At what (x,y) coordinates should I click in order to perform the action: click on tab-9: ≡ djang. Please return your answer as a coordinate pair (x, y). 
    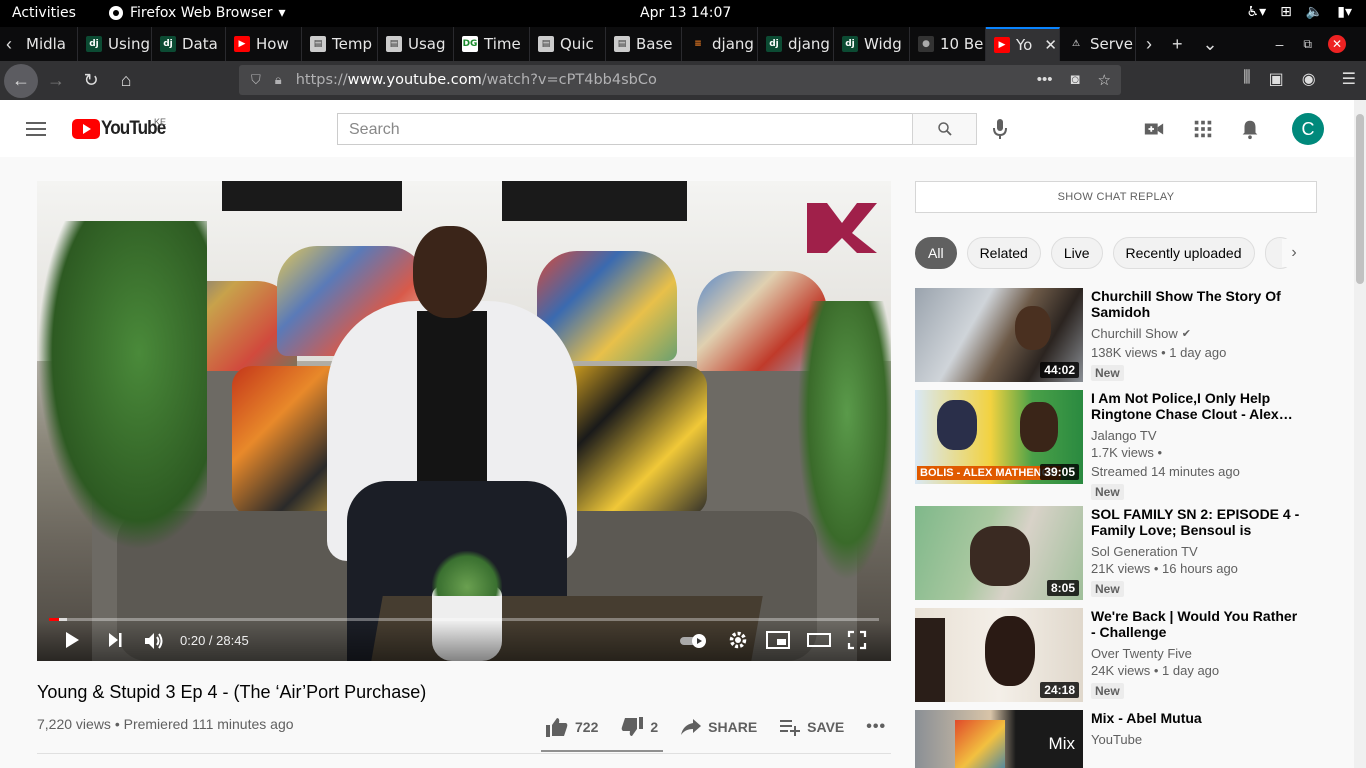
    Looking at the image, I should click on (720, 44).